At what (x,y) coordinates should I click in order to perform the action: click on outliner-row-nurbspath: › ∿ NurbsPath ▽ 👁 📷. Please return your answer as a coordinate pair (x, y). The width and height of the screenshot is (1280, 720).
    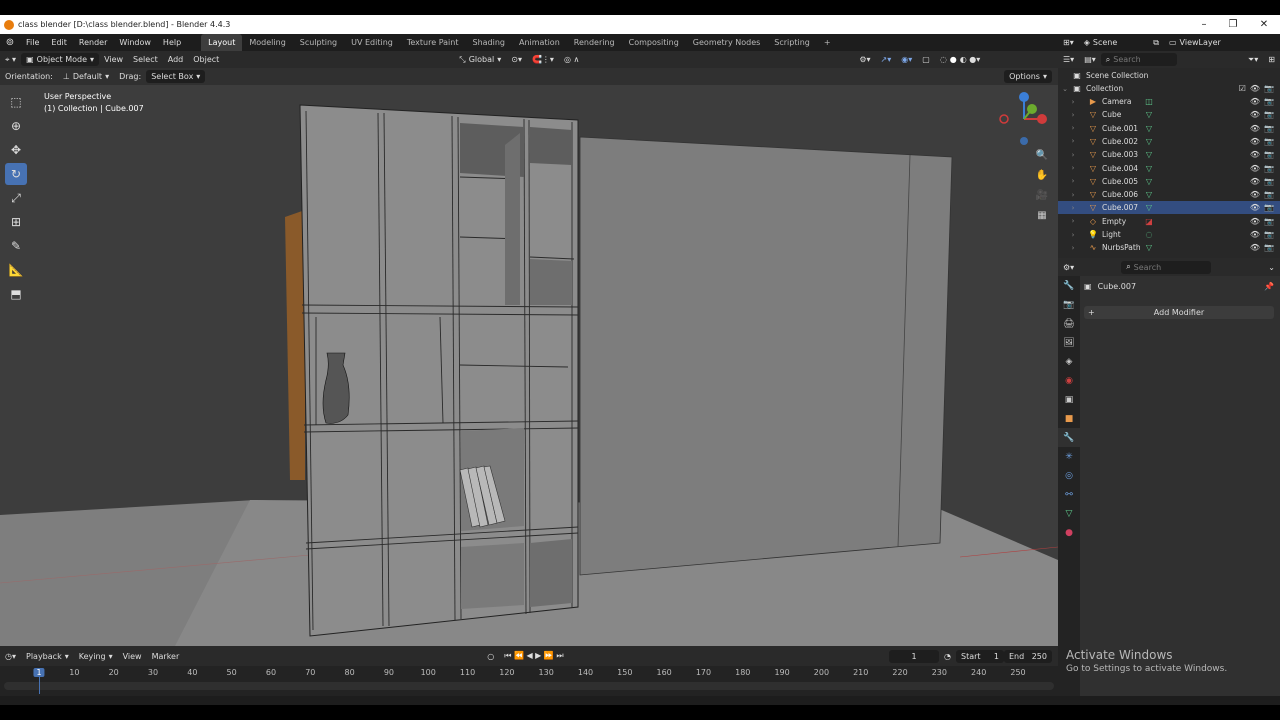
    Looking at the image, I should click on (1169, 247).